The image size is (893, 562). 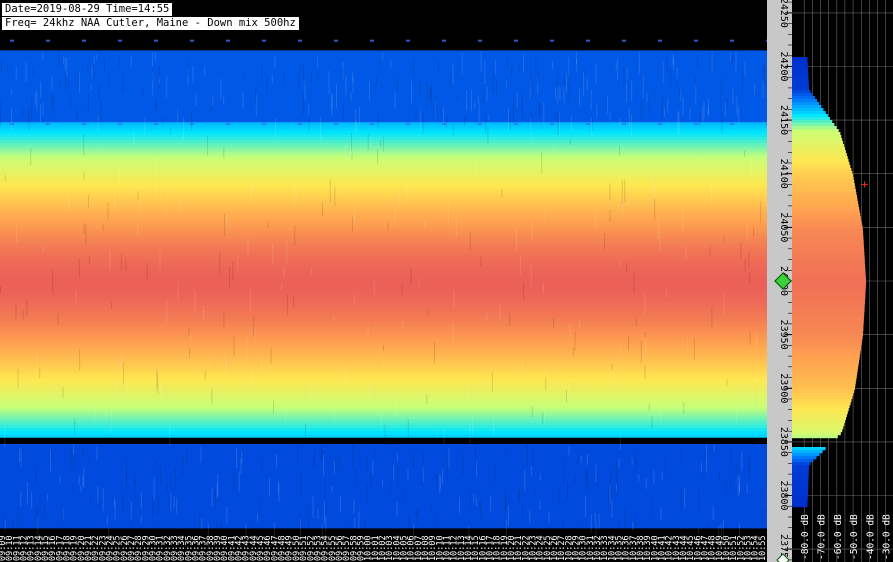 What do you see at coordinates (838, 537) in the screenshot?
I see `spectrum-db-label: -60.0 dB` at bounding box center [838, 537].